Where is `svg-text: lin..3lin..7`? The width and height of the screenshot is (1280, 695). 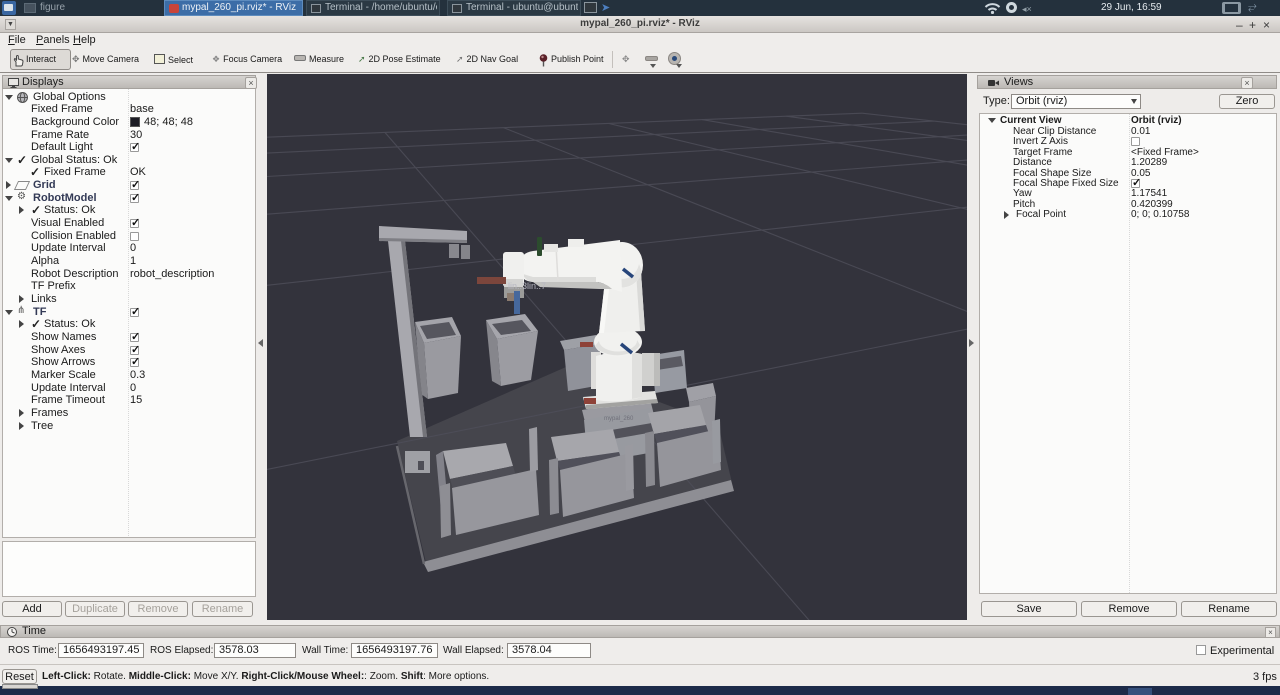 svg-text: lin..3lin..7 is located at coordinates (527, 286).